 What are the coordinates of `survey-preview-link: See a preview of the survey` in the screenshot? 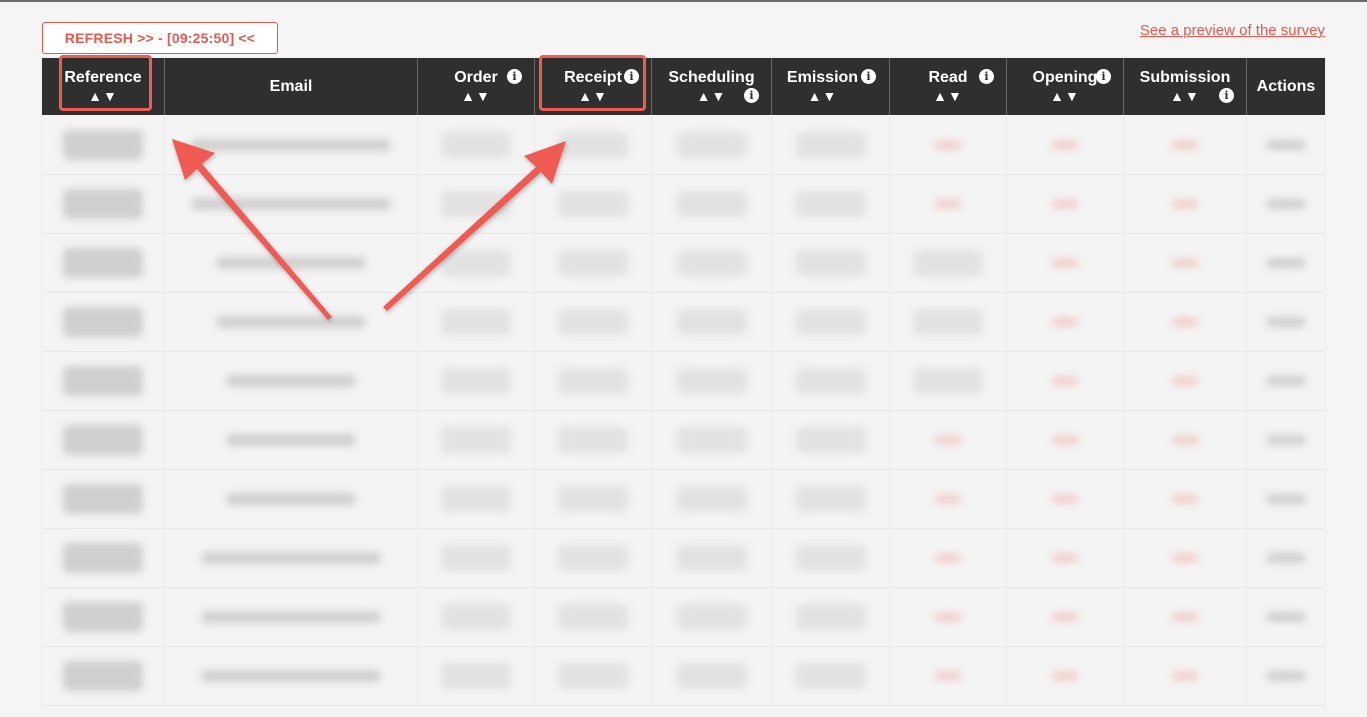 It's located at (1232, 30).